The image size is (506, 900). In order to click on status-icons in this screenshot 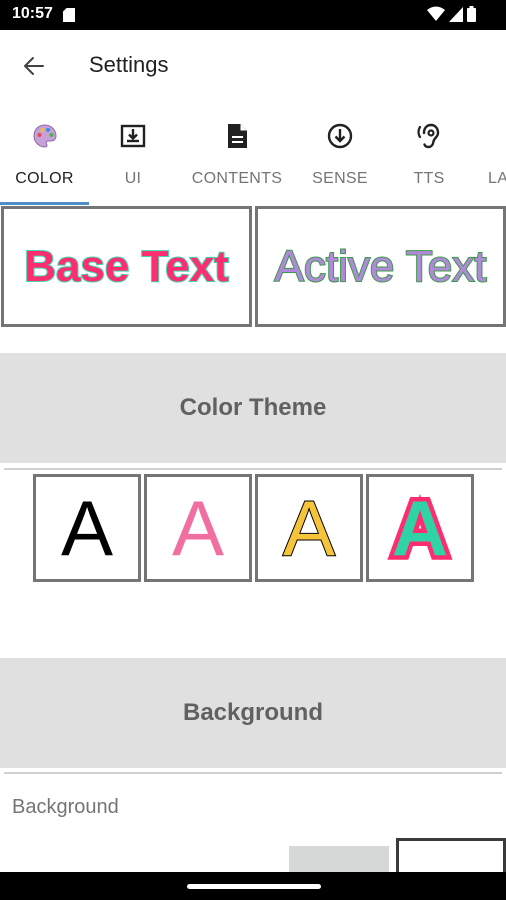, I will do `click(451, 14)`.